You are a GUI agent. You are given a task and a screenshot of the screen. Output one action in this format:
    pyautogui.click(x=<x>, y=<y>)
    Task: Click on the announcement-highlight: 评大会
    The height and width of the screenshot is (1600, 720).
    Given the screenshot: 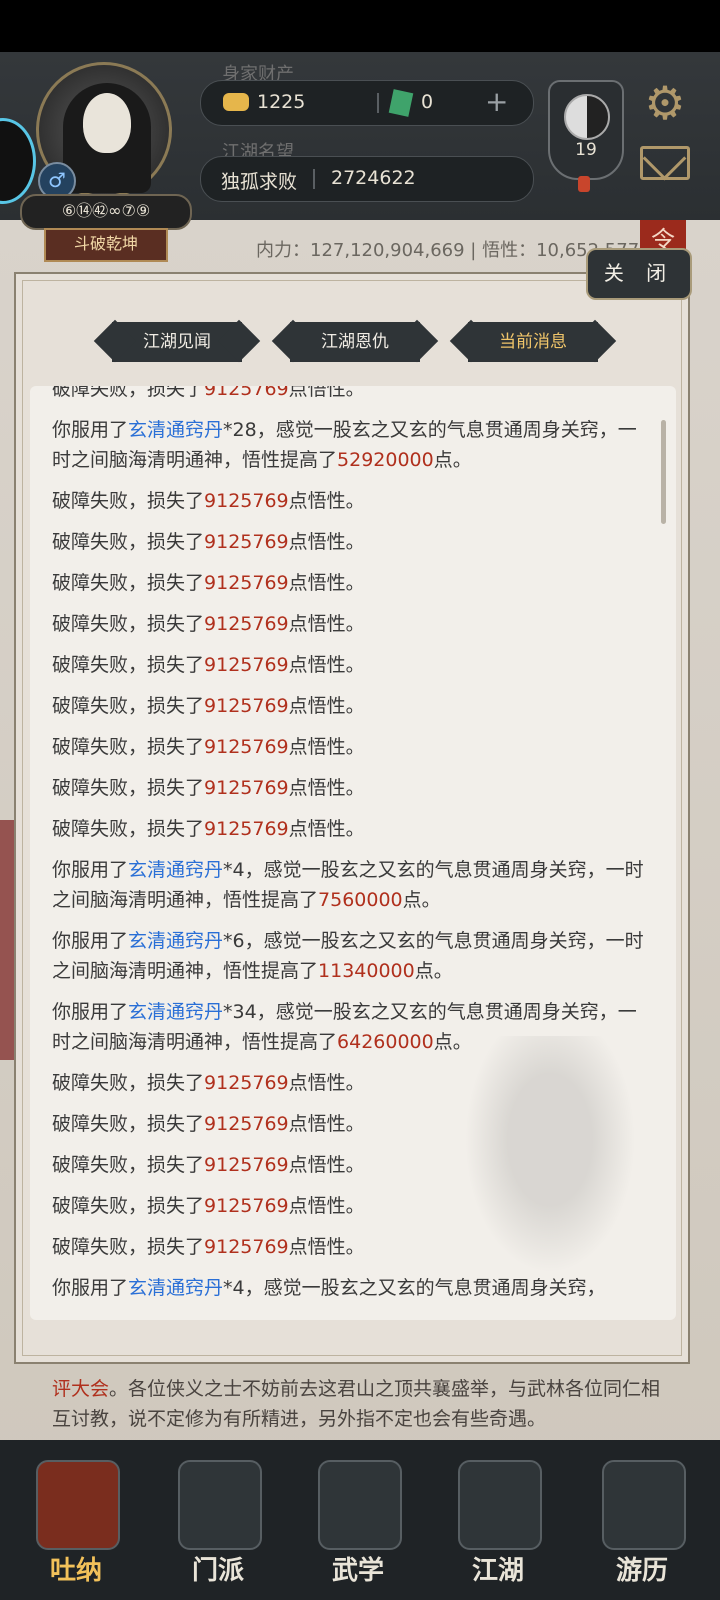 What is the action you would take?
    pyautogui.click(x=80, y=1389)
    